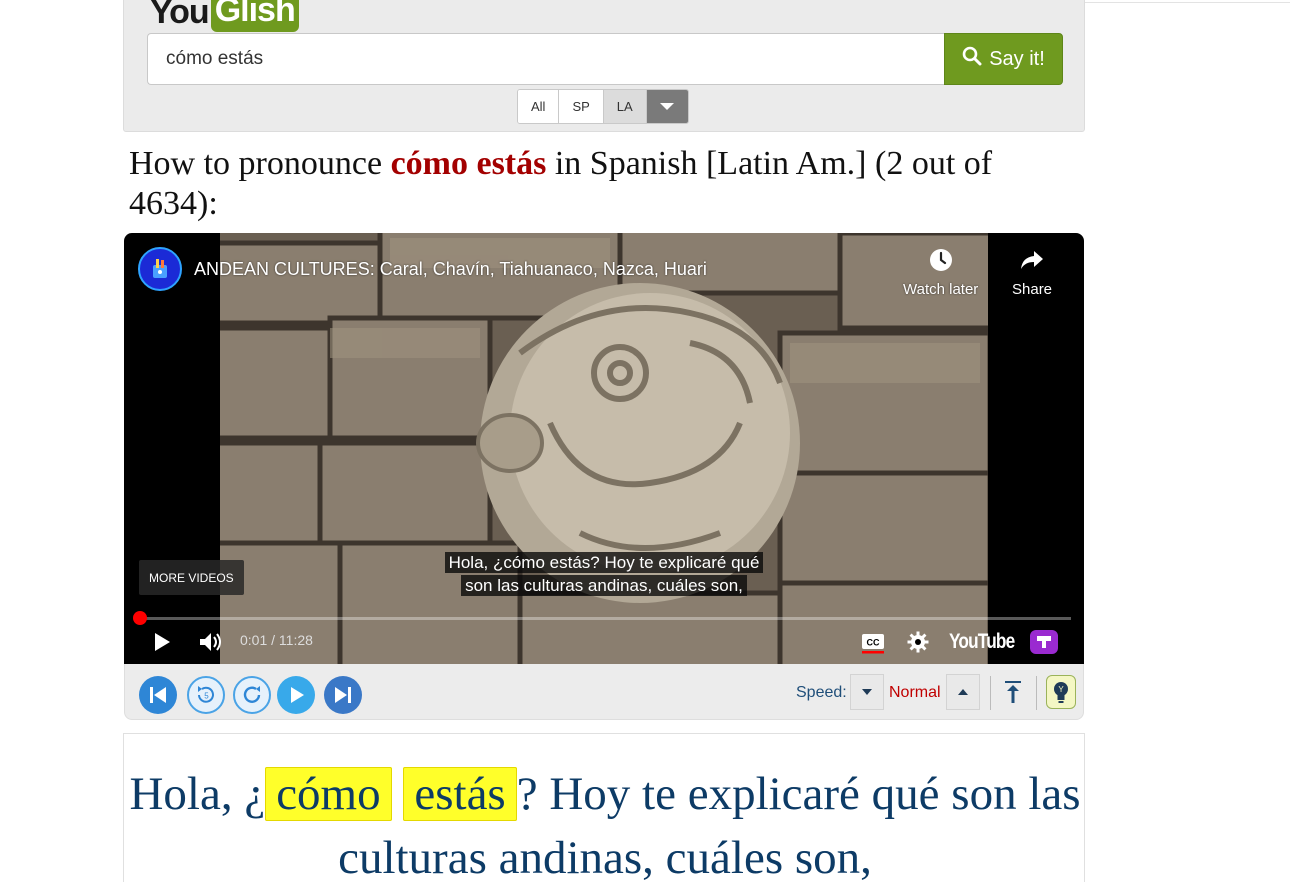  I want to click on progress-bar, so click(605, 618).